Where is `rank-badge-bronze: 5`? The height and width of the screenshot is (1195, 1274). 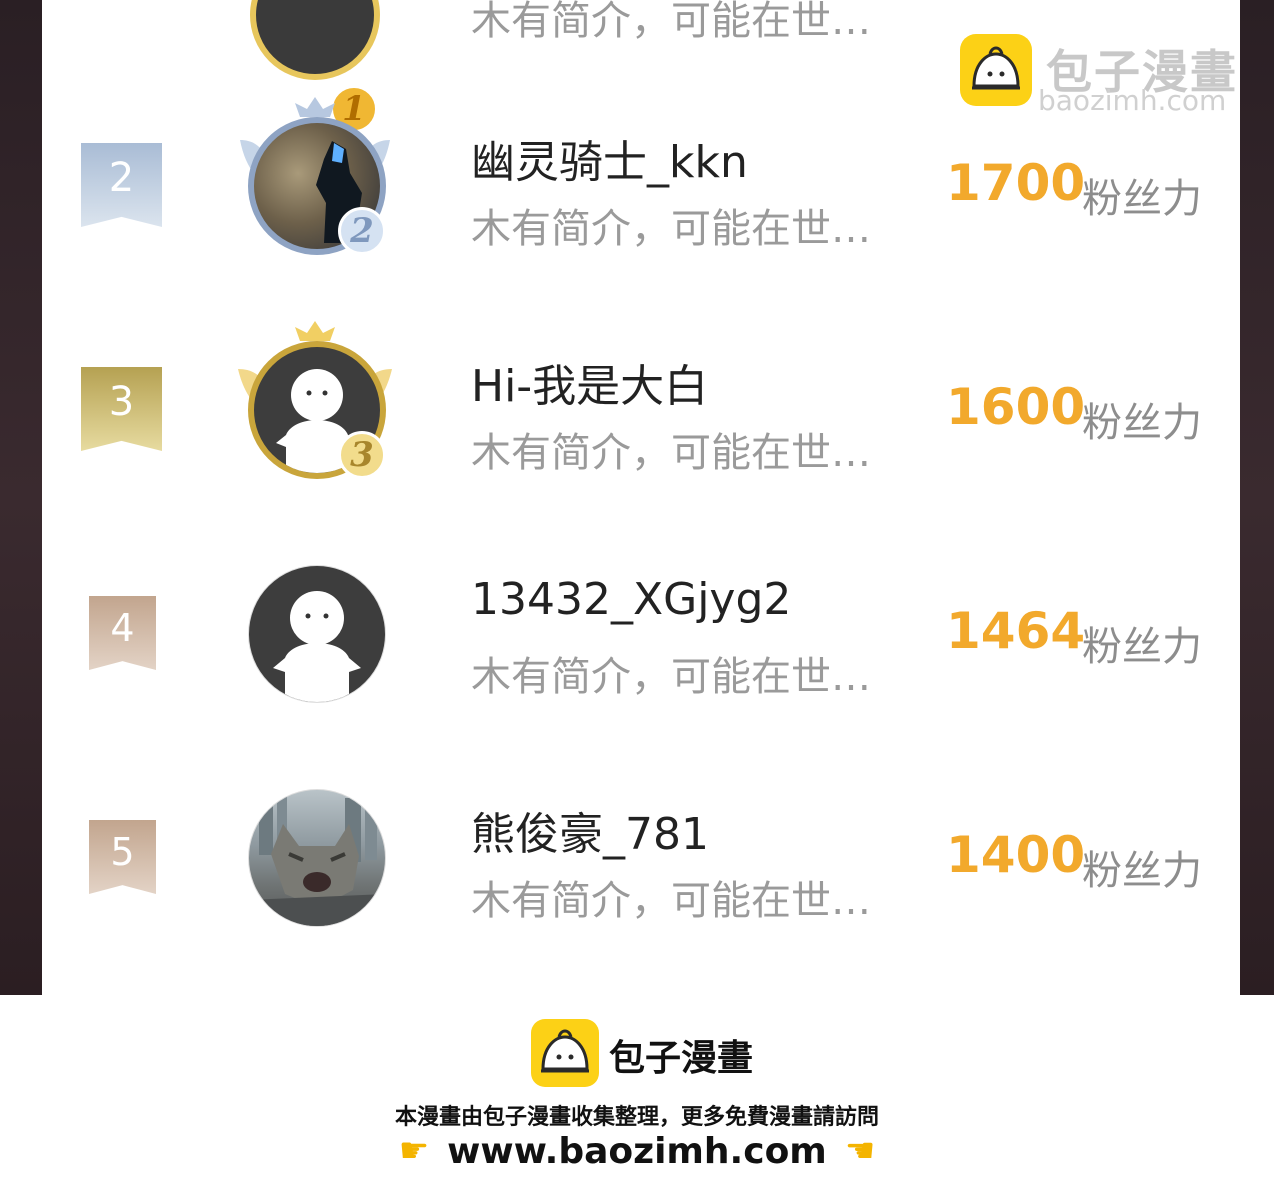
rank-badge-bronze: 5 is located at coordinates (122, 857).